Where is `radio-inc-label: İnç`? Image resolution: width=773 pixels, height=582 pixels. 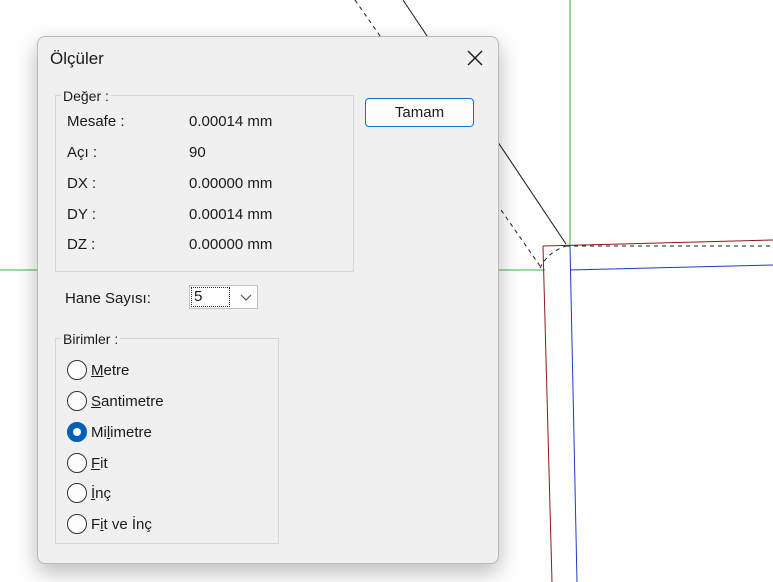
radio-inc-label: İnç is located at coordinates (101, 493).